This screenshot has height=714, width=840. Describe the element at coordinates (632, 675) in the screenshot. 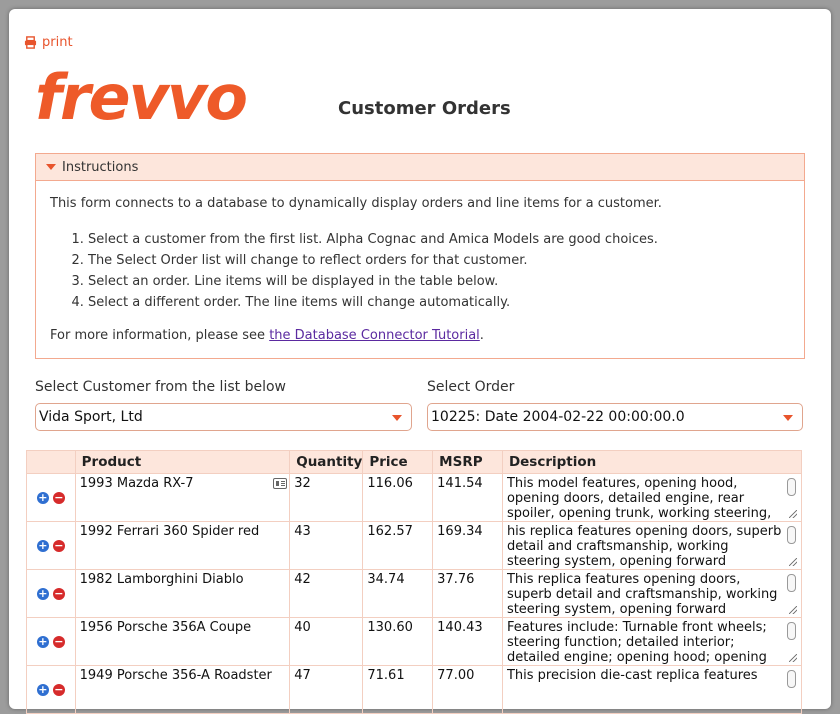

I see `description-value: This precision die-cast replica features` at that location.